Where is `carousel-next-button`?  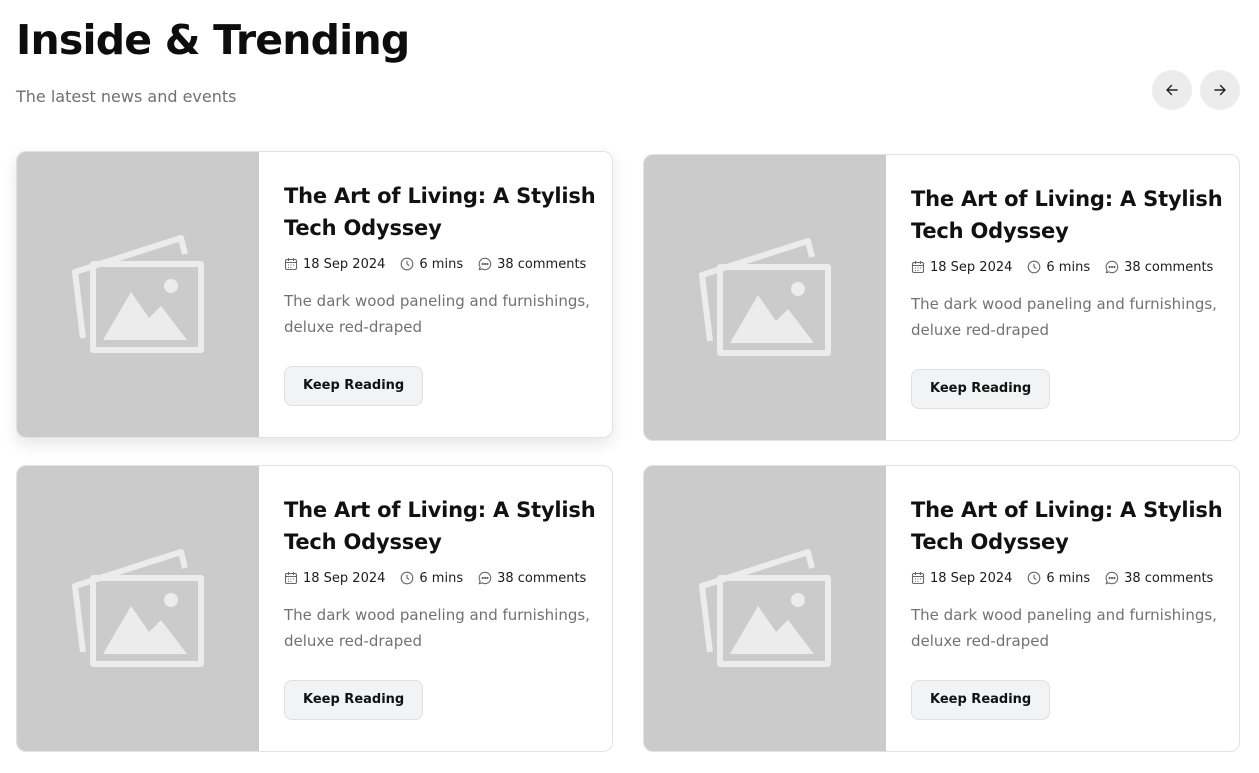
carousel-next-button is located at coordinates (1220, 90).